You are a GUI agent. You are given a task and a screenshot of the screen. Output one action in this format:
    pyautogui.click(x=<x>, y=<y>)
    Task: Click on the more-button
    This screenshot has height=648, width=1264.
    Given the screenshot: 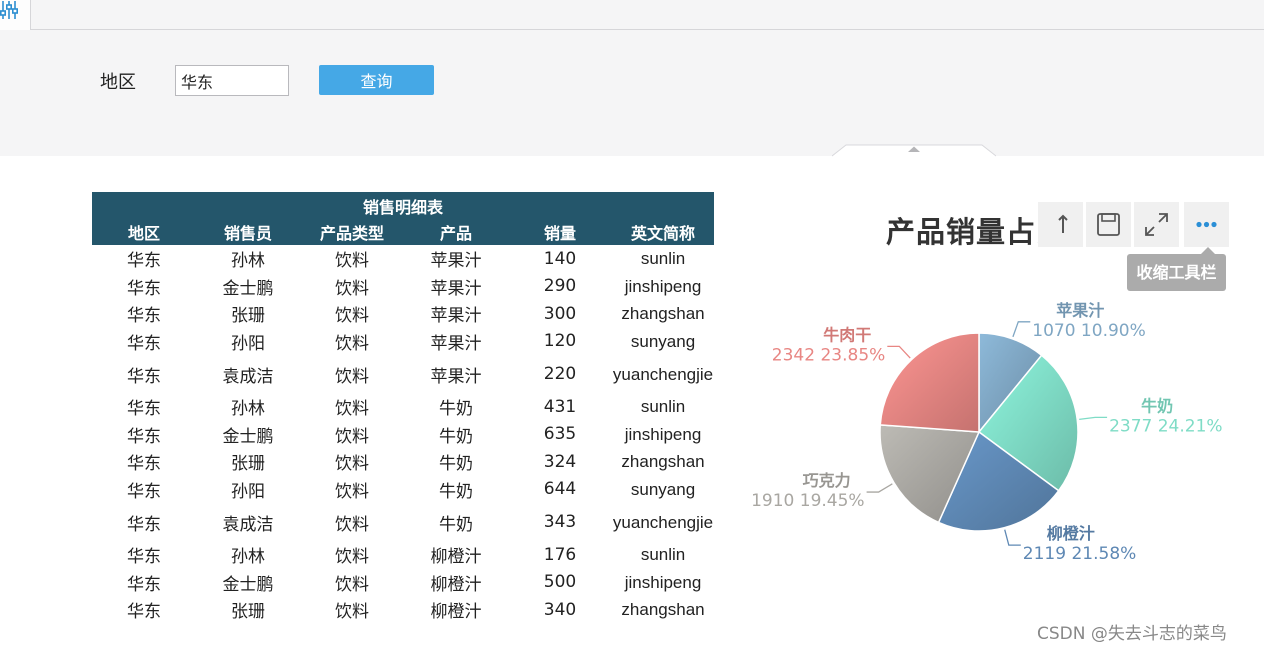 What is the action you would take?
    pyautogui.click(x=1206, y=224)
    